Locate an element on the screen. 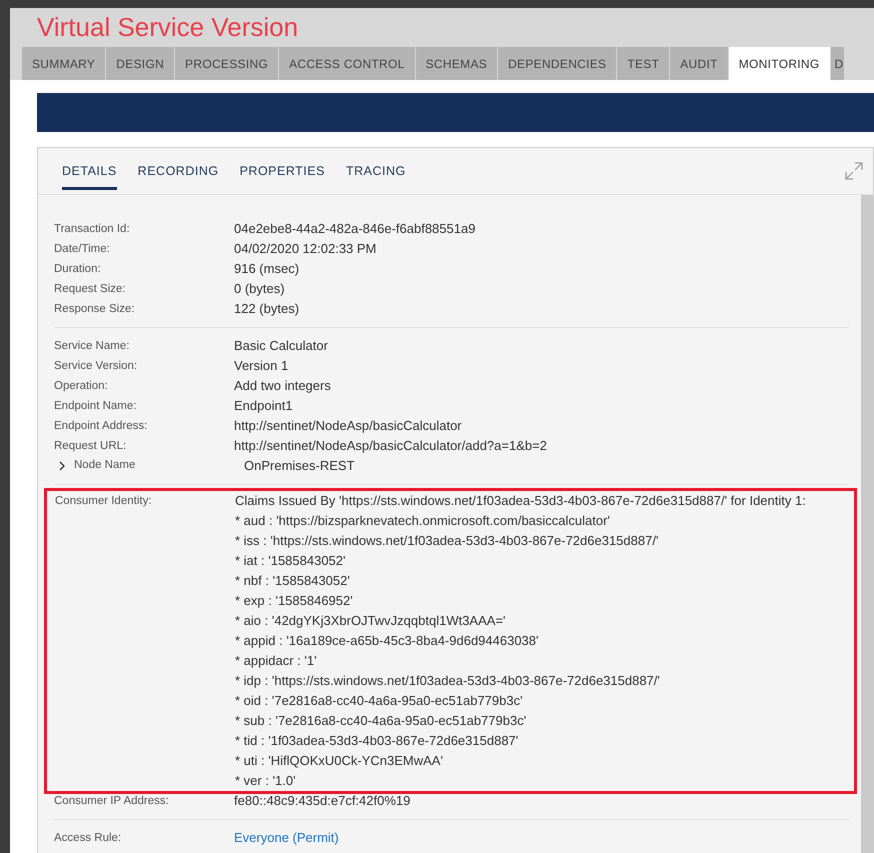 This screenshot has width=874, height=853. detail-tab: RECORDING is located at coordinates (178, 176).